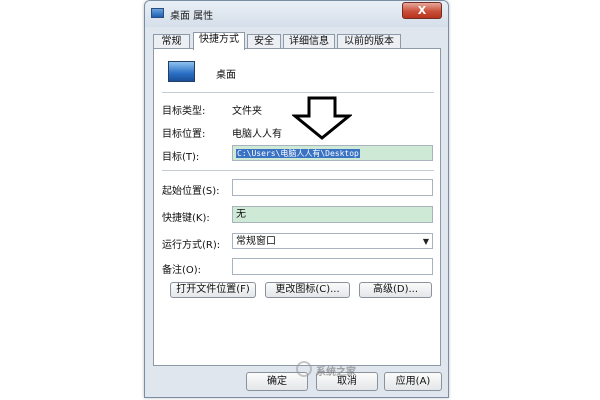 The height and width of the screenshot is (400, 600). I want to click on window-title: 桌面 属性, so click(192, 16).